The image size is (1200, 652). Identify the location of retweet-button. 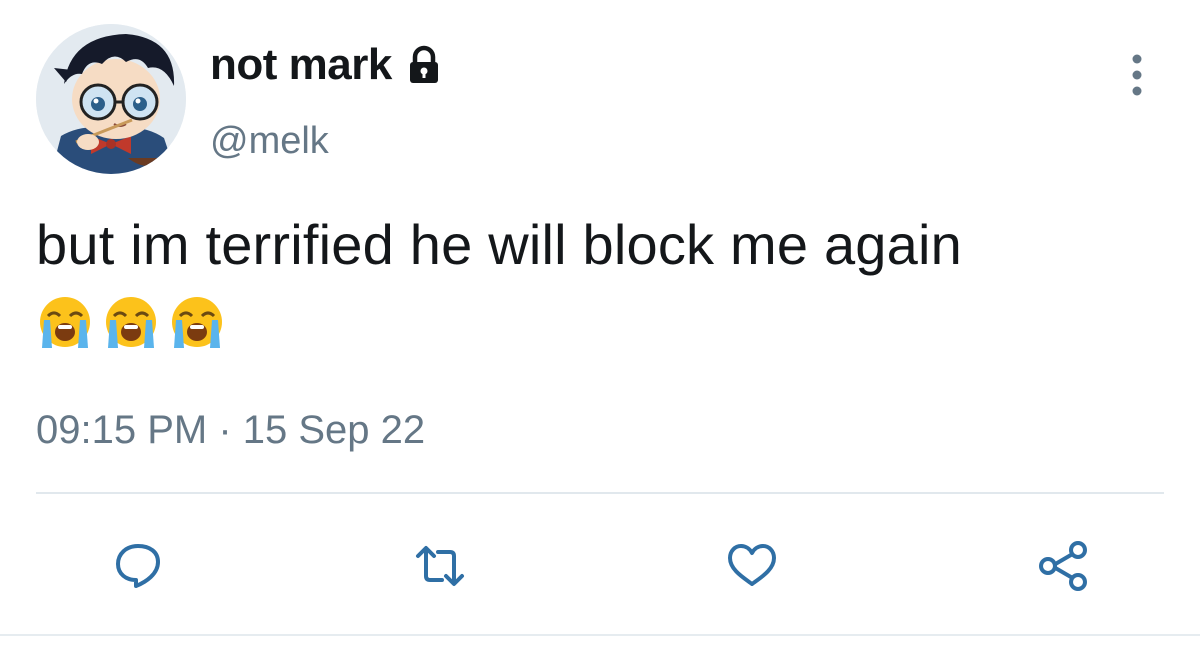
(440, 566).